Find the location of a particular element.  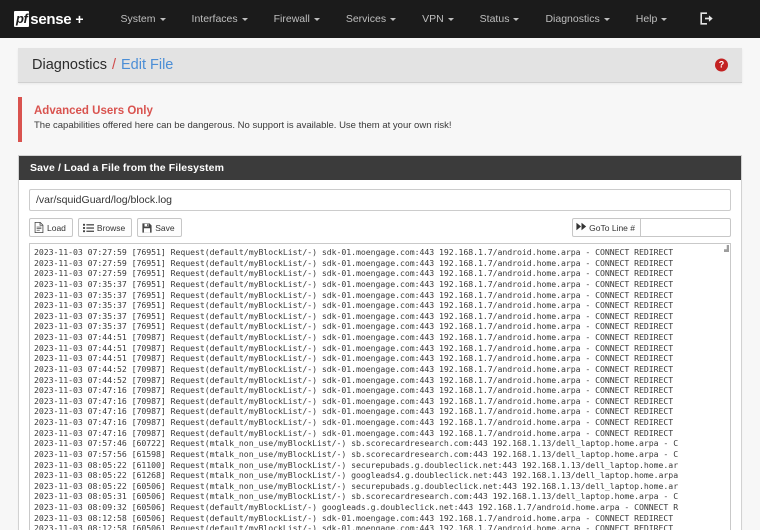

question-mark-icon: ? is located at coordinates (721, 65).